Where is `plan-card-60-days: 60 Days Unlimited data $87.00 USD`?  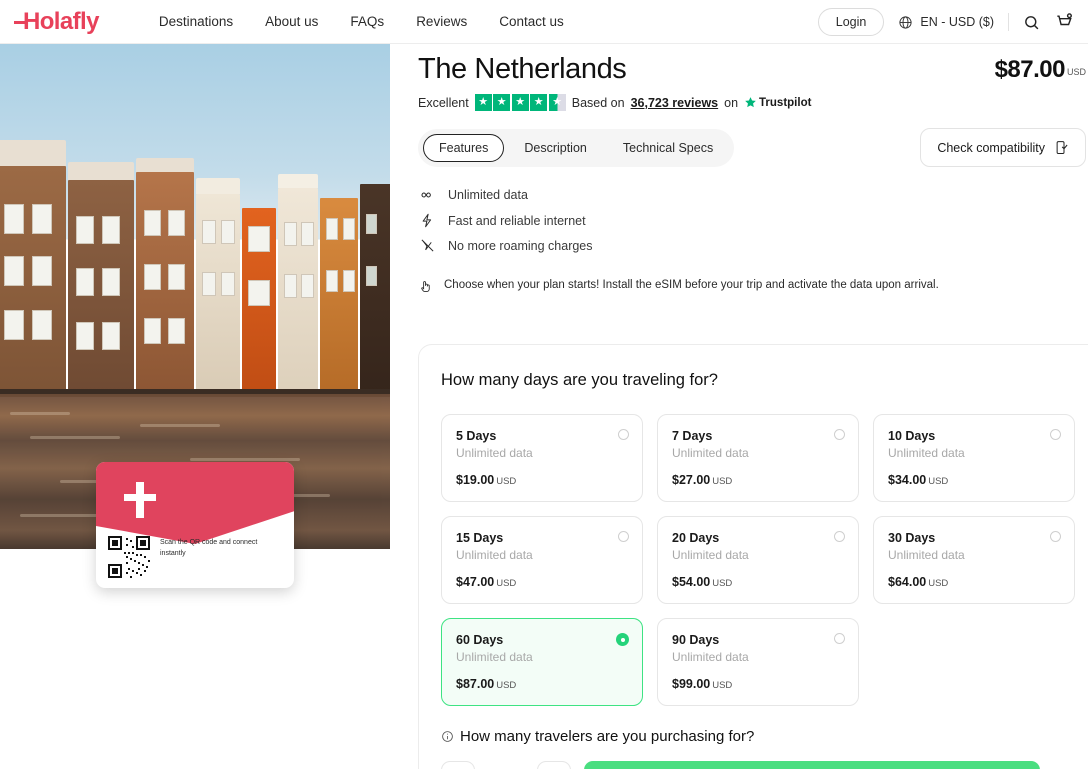 plan-card-60-days: 60 Days Unlimited data $87.00 USD is located at coordinates (542, 662).